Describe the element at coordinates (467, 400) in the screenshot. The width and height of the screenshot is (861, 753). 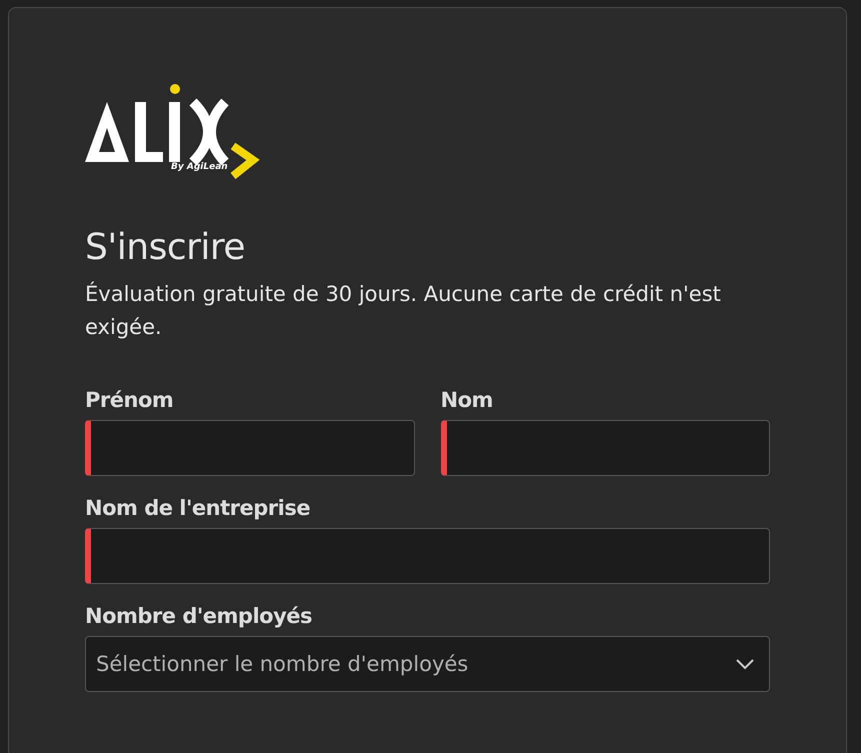
I see `field-label: Nom` at that location.